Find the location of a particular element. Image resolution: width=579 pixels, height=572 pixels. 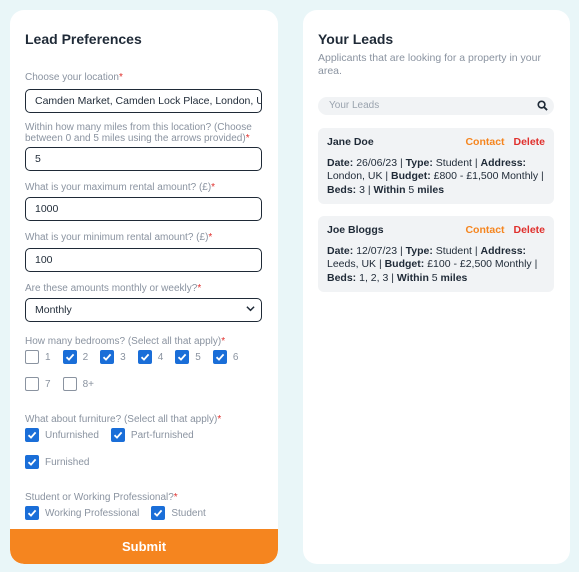

frequency-select-value: Monthly is located at coordinates (53, 310).